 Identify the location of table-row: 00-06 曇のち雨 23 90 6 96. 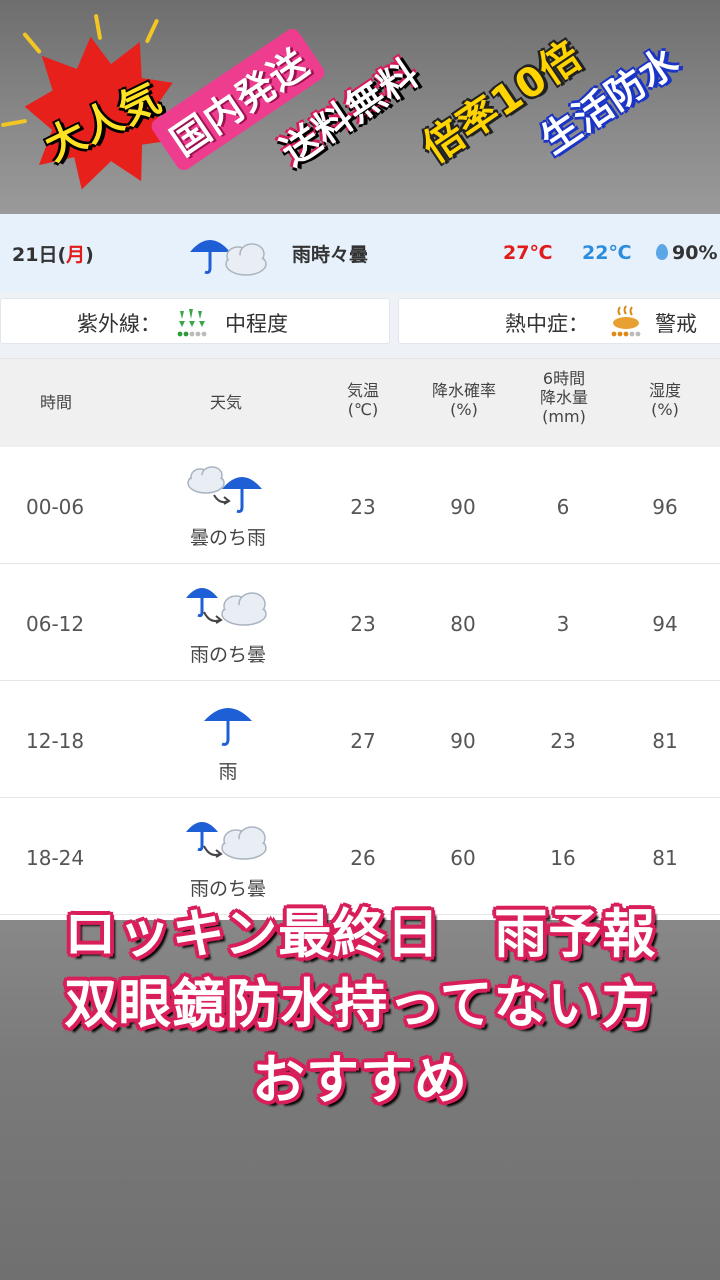
(360, 505).